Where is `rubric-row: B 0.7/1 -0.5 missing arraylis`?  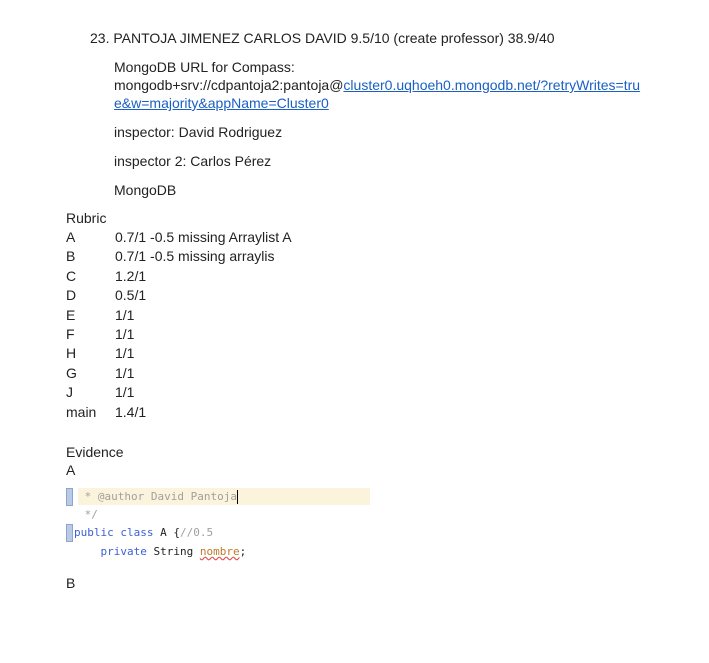 rubric-row: B 0.7/1 -0.5 missing arraylis is located at coordinates (170, 256).